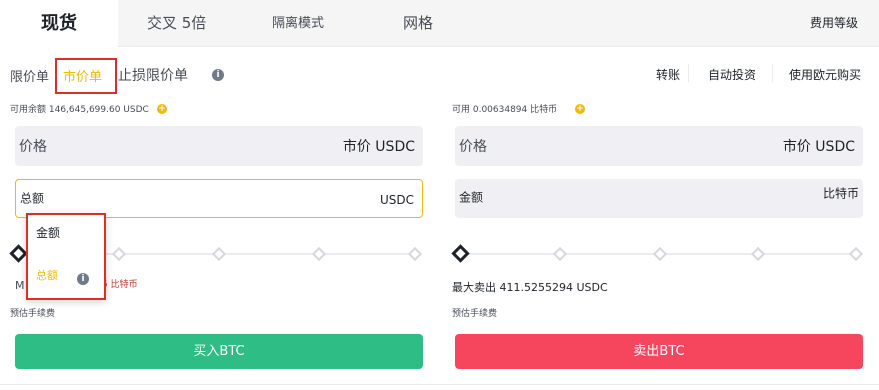 Image resolution: width=879 pixels, height=390 pixels. I want to click on fee-level-link: 费用等级, so click(834, 23).